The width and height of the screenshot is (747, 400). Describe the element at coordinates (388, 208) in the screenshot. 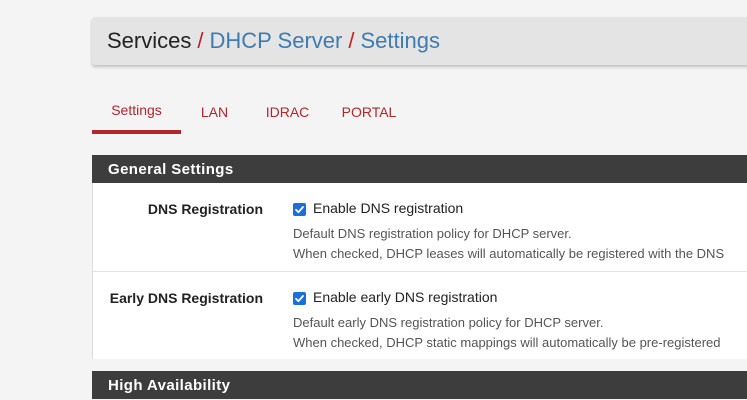

I see `dns-registration-checkbox-label: Enable DNS registration` at that location.